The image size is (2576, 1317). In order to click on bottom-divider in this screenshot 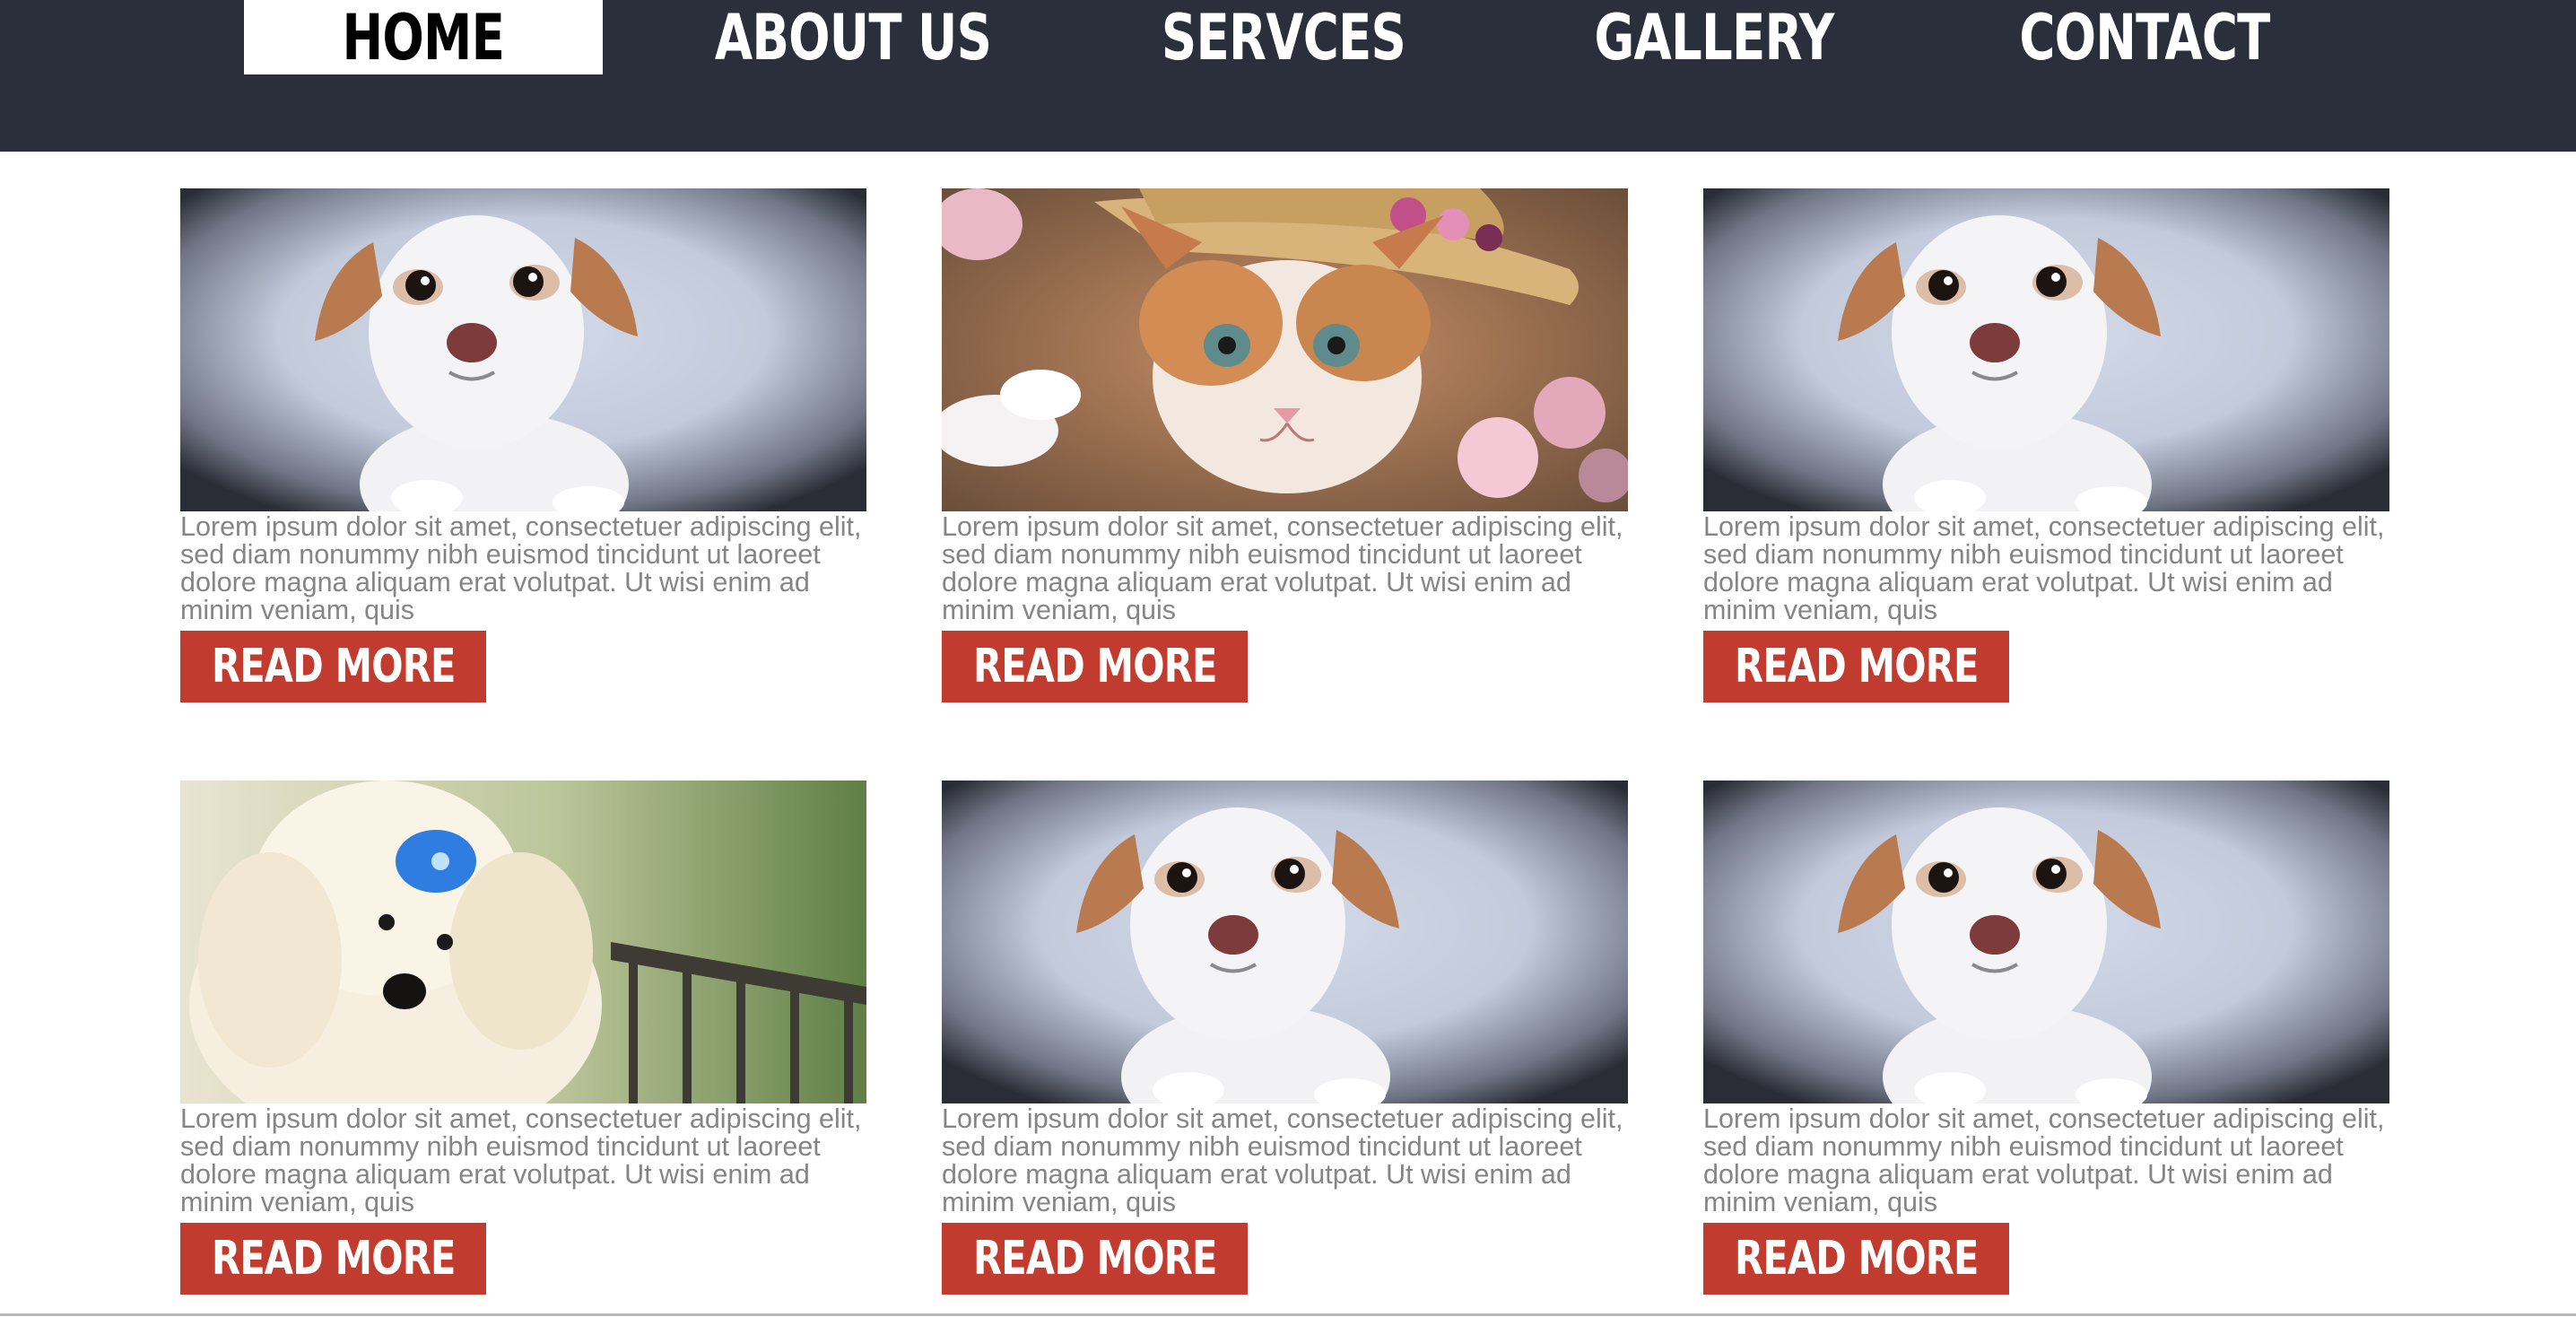, I will do `click(1288, 1314)`.